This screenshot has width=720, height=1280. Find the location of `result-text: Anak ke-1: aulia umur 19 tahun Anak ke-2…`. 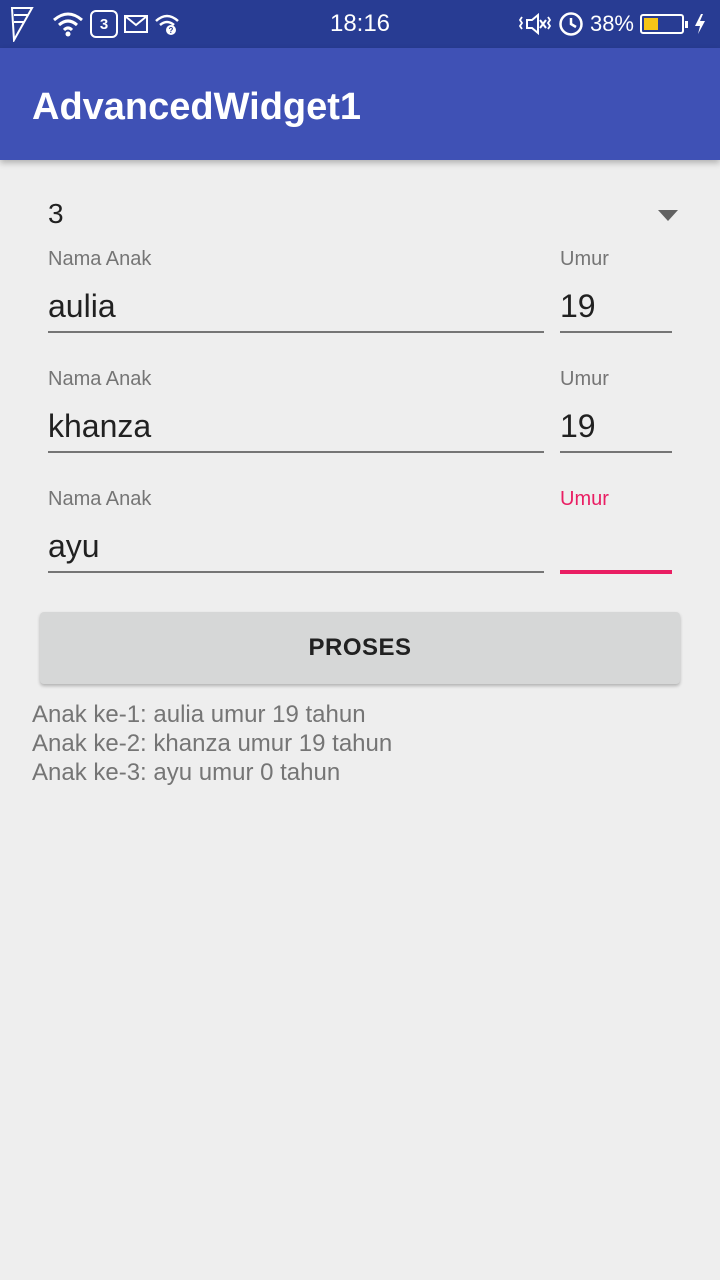

result-text: Anak ke-1: aulia umur 19 tahun Anak ke-2… is located at coordinates (212, 743).